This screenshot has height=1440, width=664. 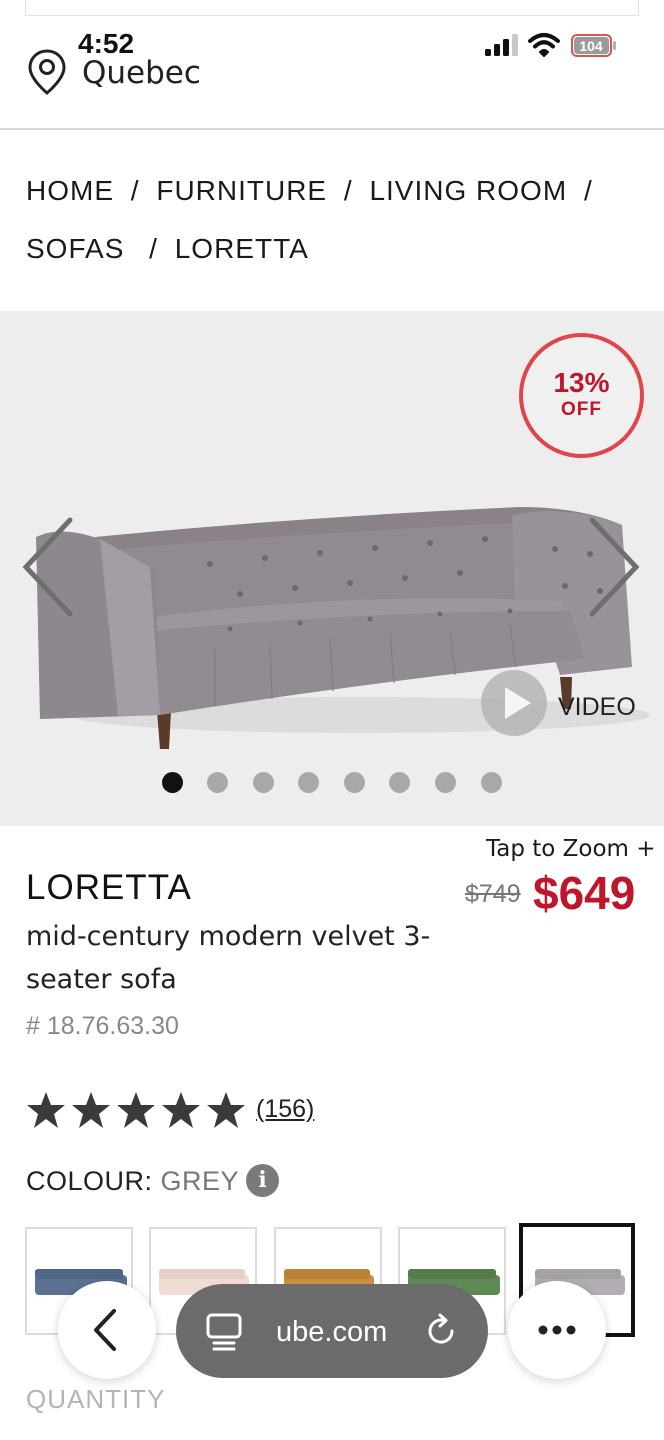 I want to click on product-description: mid-century modern velvet 3-seater sofa, so click(x=228, y=958).